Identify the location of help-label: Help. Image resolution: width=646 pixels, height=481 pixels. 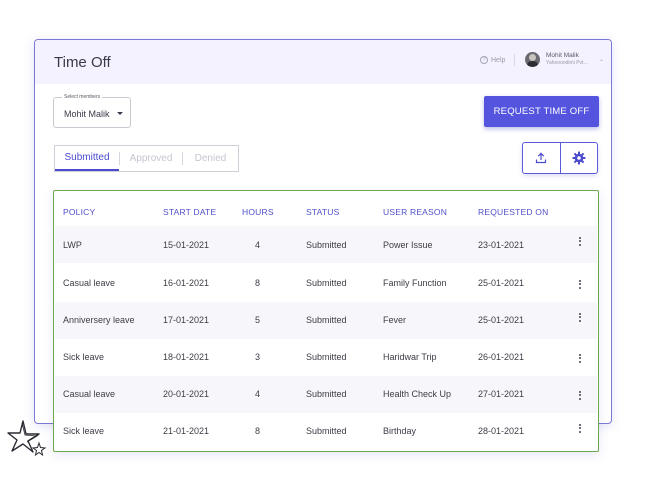
(498, 60).